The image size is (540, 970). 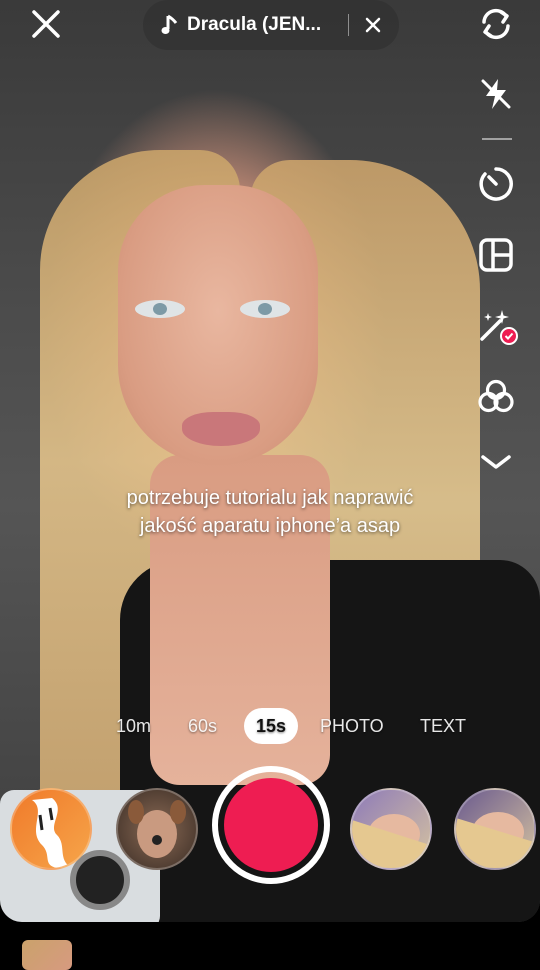 I want to click on timer-icon, so click(x=496, y=184).